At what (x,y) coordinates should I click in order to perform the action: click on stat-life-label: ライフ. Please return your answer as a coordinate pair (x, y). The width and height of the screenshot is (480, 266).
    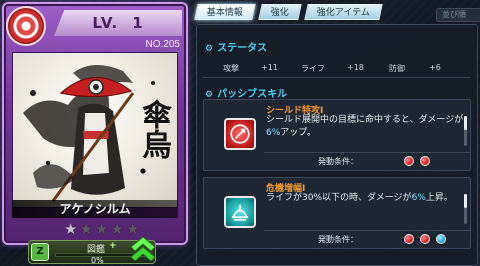
    Looking at the image, I should click on (313, 68).